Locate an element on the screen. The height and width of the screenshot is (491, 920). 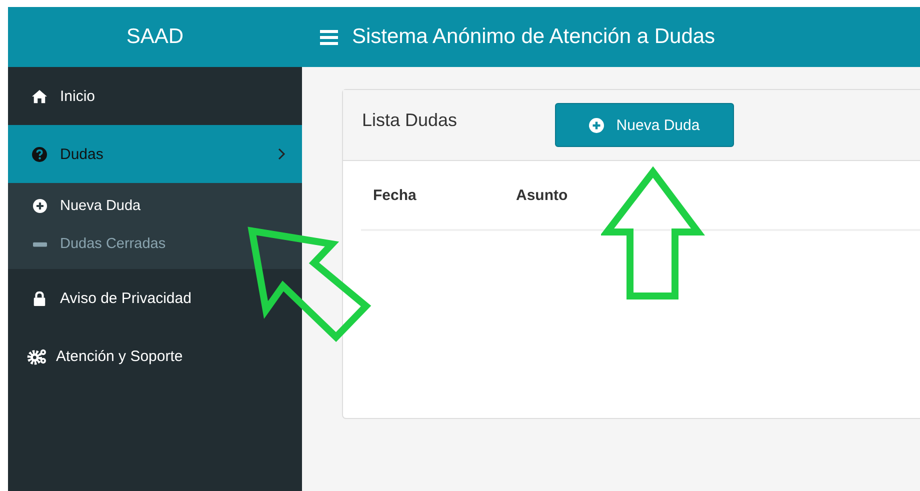
sidebar-item: Aviso de Privacidad is located at coordinates (155, 298).